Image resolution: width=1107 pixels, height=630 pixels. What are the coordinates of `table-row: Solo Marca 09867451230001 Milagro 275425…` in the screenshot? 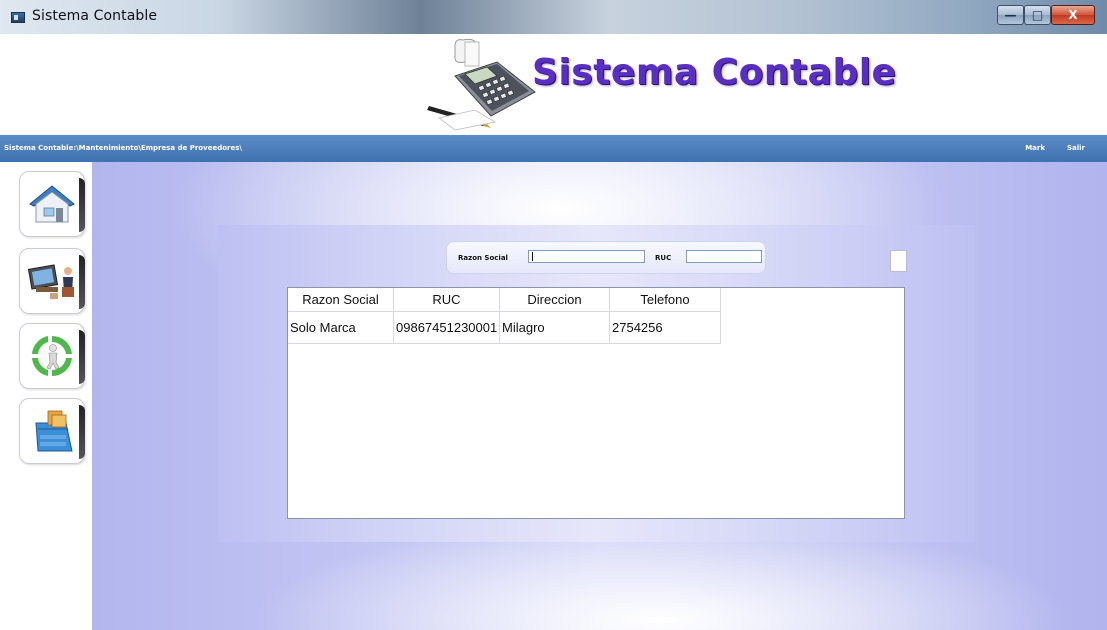 It's located at (504, 327).